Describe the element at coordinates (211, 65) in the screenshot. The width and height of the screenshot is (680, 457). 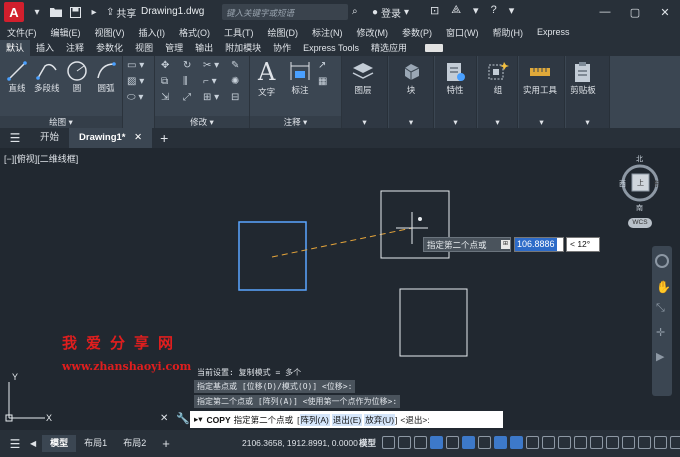
I see `trim-icon: ✂ ▾` at that location.